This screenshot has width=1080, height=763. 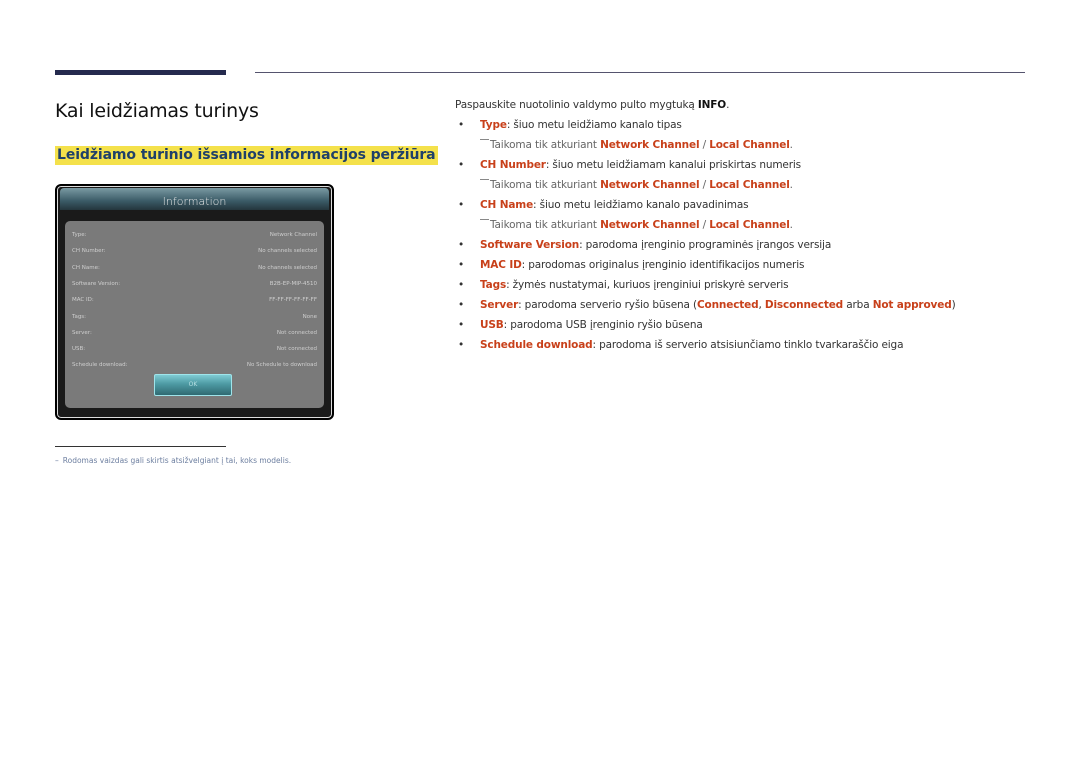 What do you see at coordinates (140, 446) in the screenshot?
I see `footnote-rule` at bounding box center [140, 446].